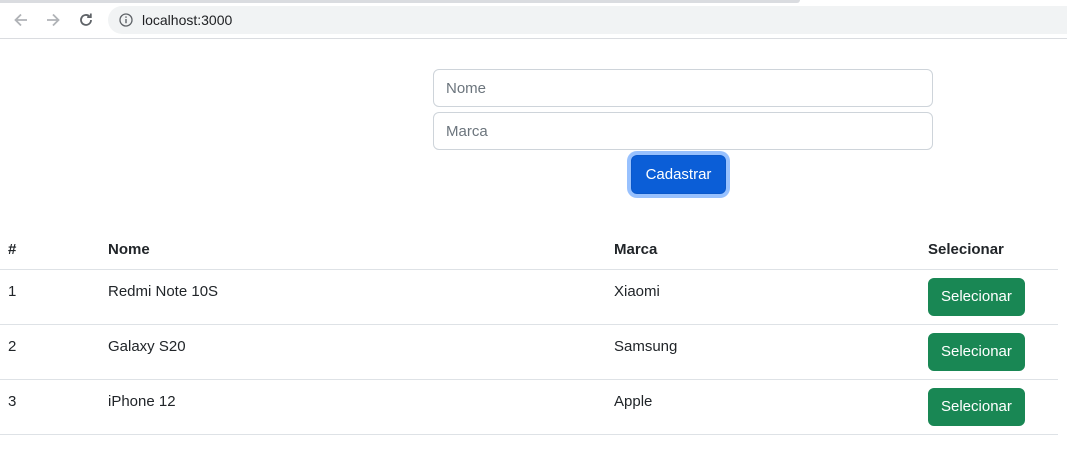  I want to click on table-row: 3 iPhone 12 Apple Selecionar, so click(529, 407).